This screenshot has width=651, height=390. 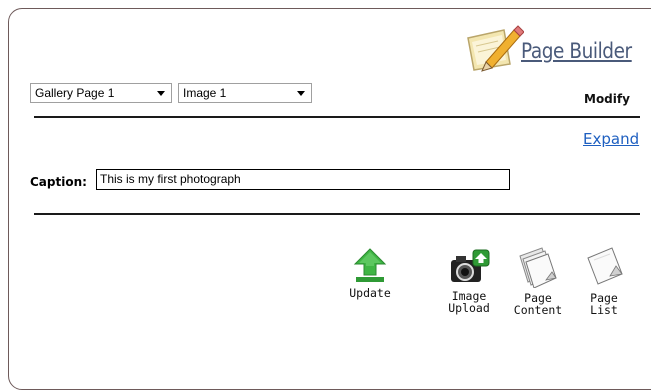 I want to click on page-content-label: Page Content, so click(x=538, y=304).